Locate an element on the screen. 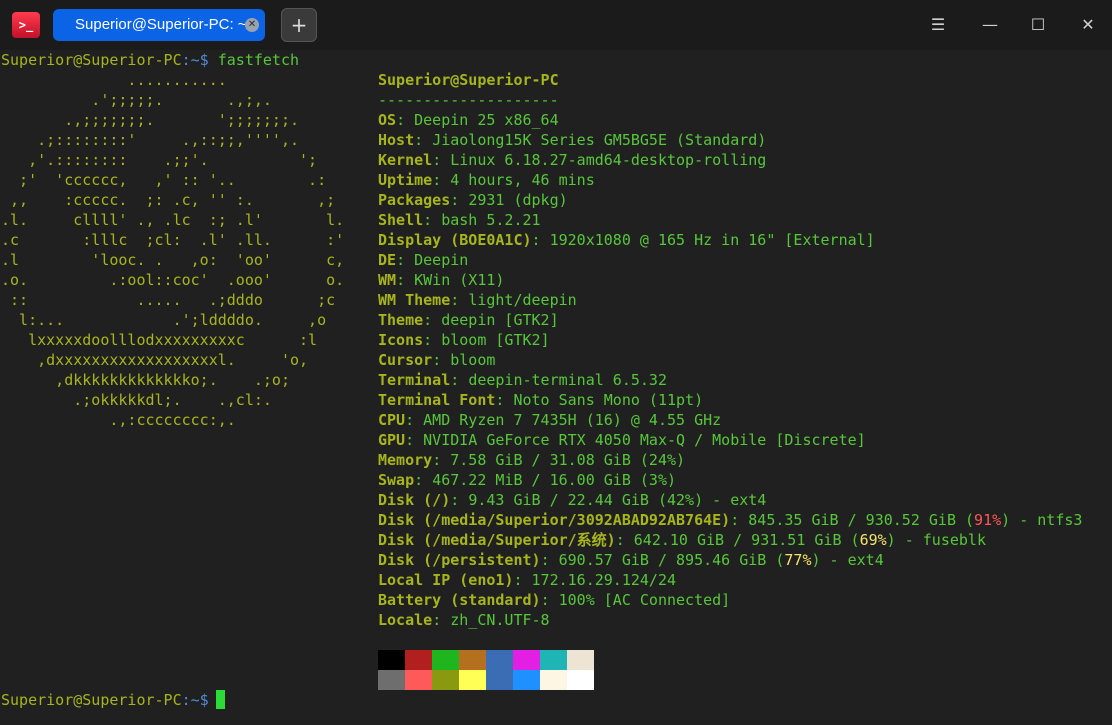 The height and width of the screenshot is (725, 1112). prompt-user: Superior@Superior-PC is located at coordinates (91, 60).